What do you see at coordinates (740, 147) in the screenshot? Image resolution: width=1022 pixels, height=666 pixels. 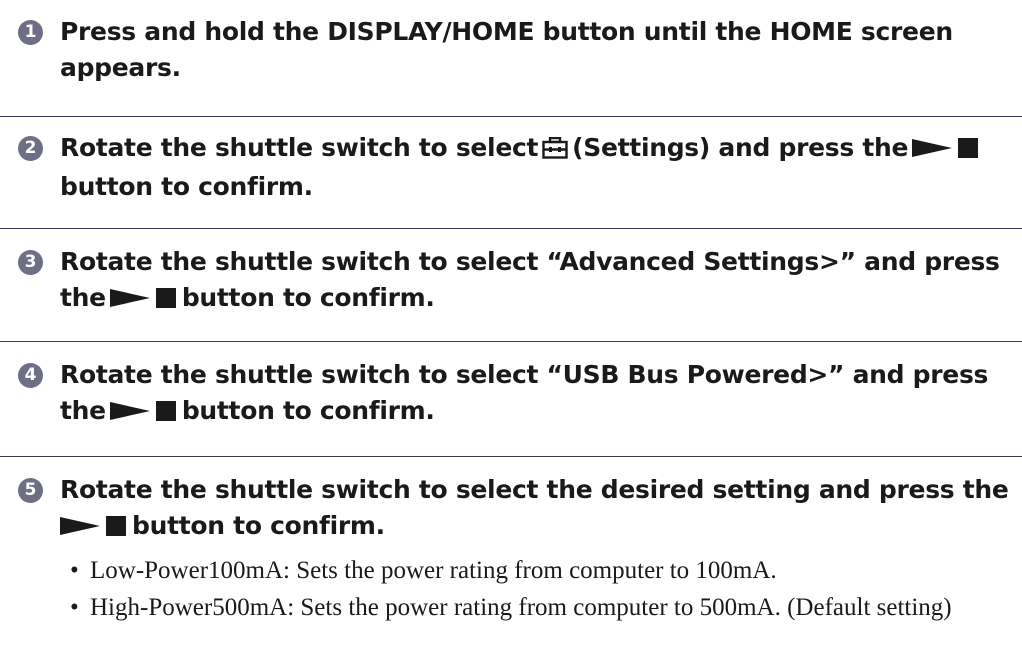 I see `step-2-text-middle: (Settings) and press the` at bounding box center [740, 147].